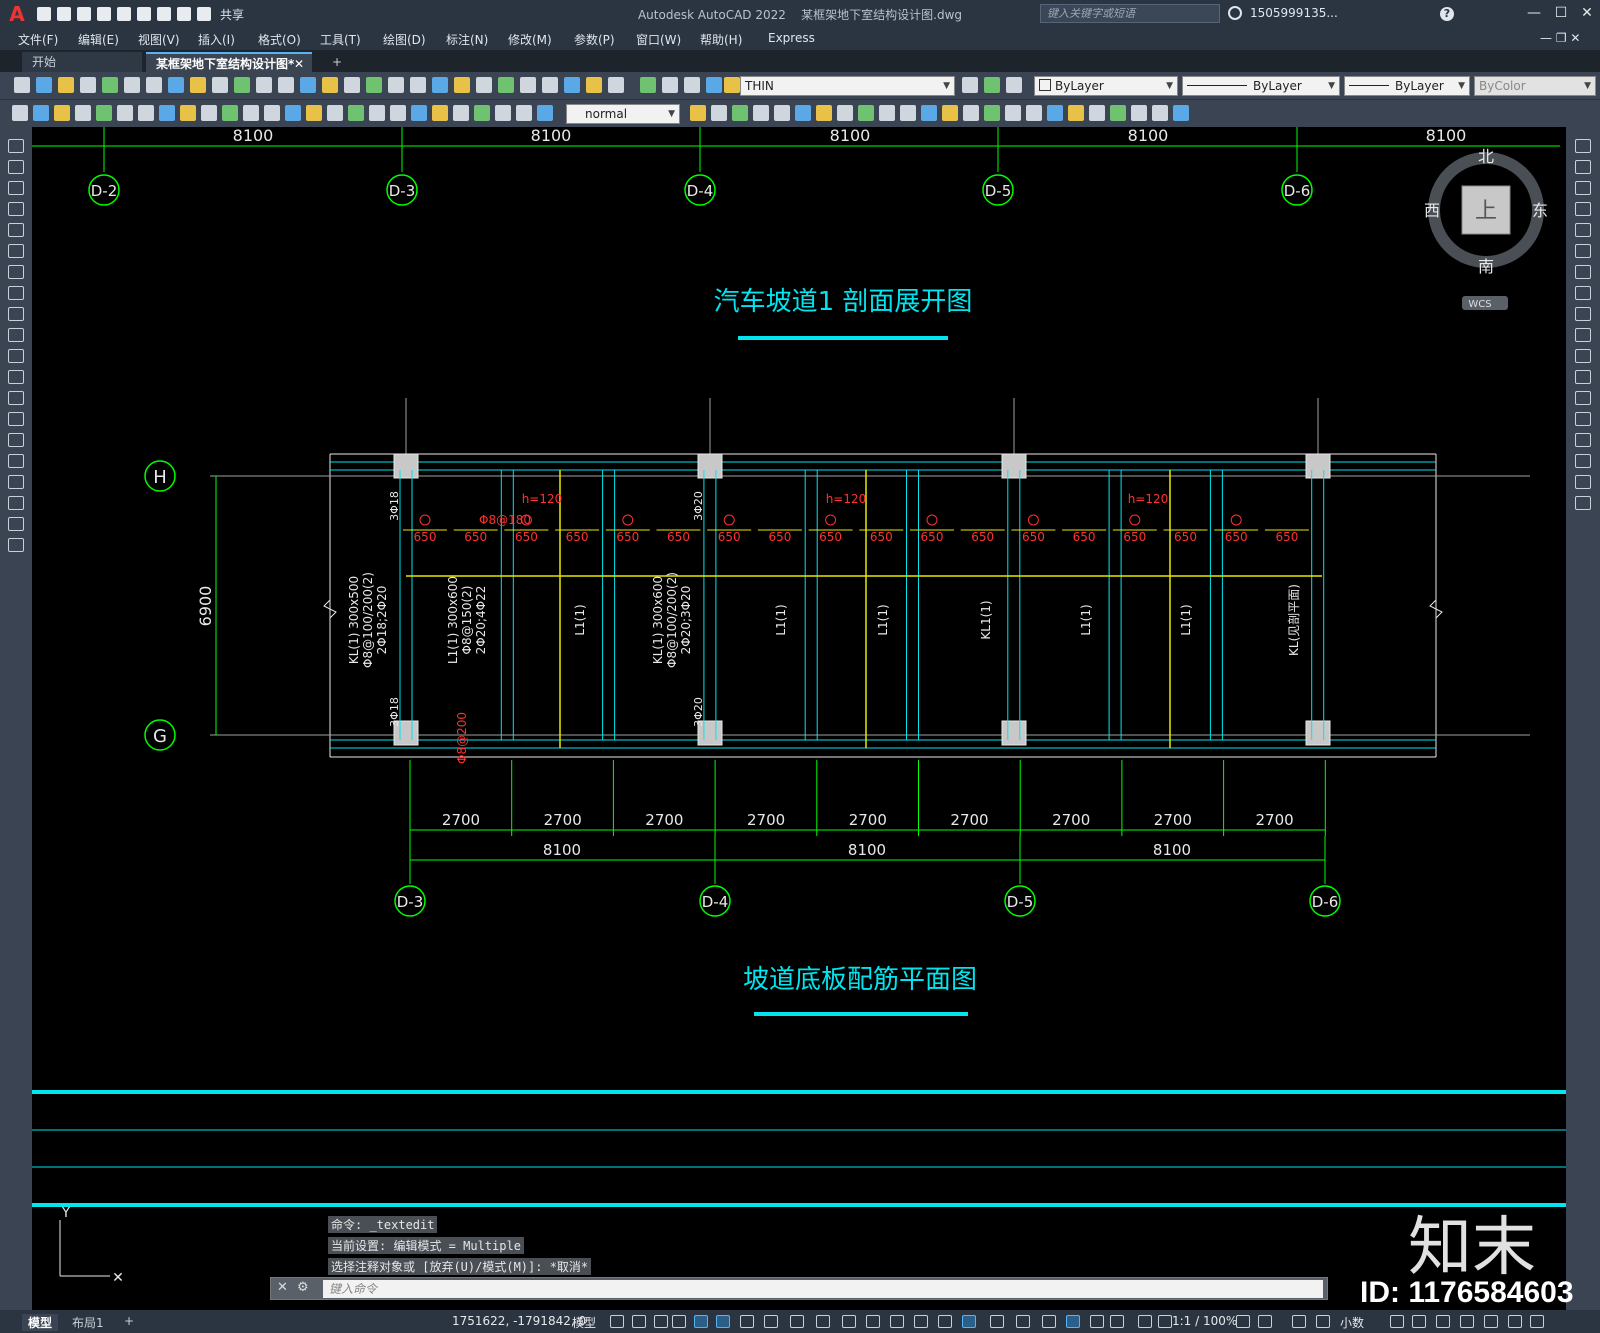  I want to click on saveas-icon, so click(104, 14).